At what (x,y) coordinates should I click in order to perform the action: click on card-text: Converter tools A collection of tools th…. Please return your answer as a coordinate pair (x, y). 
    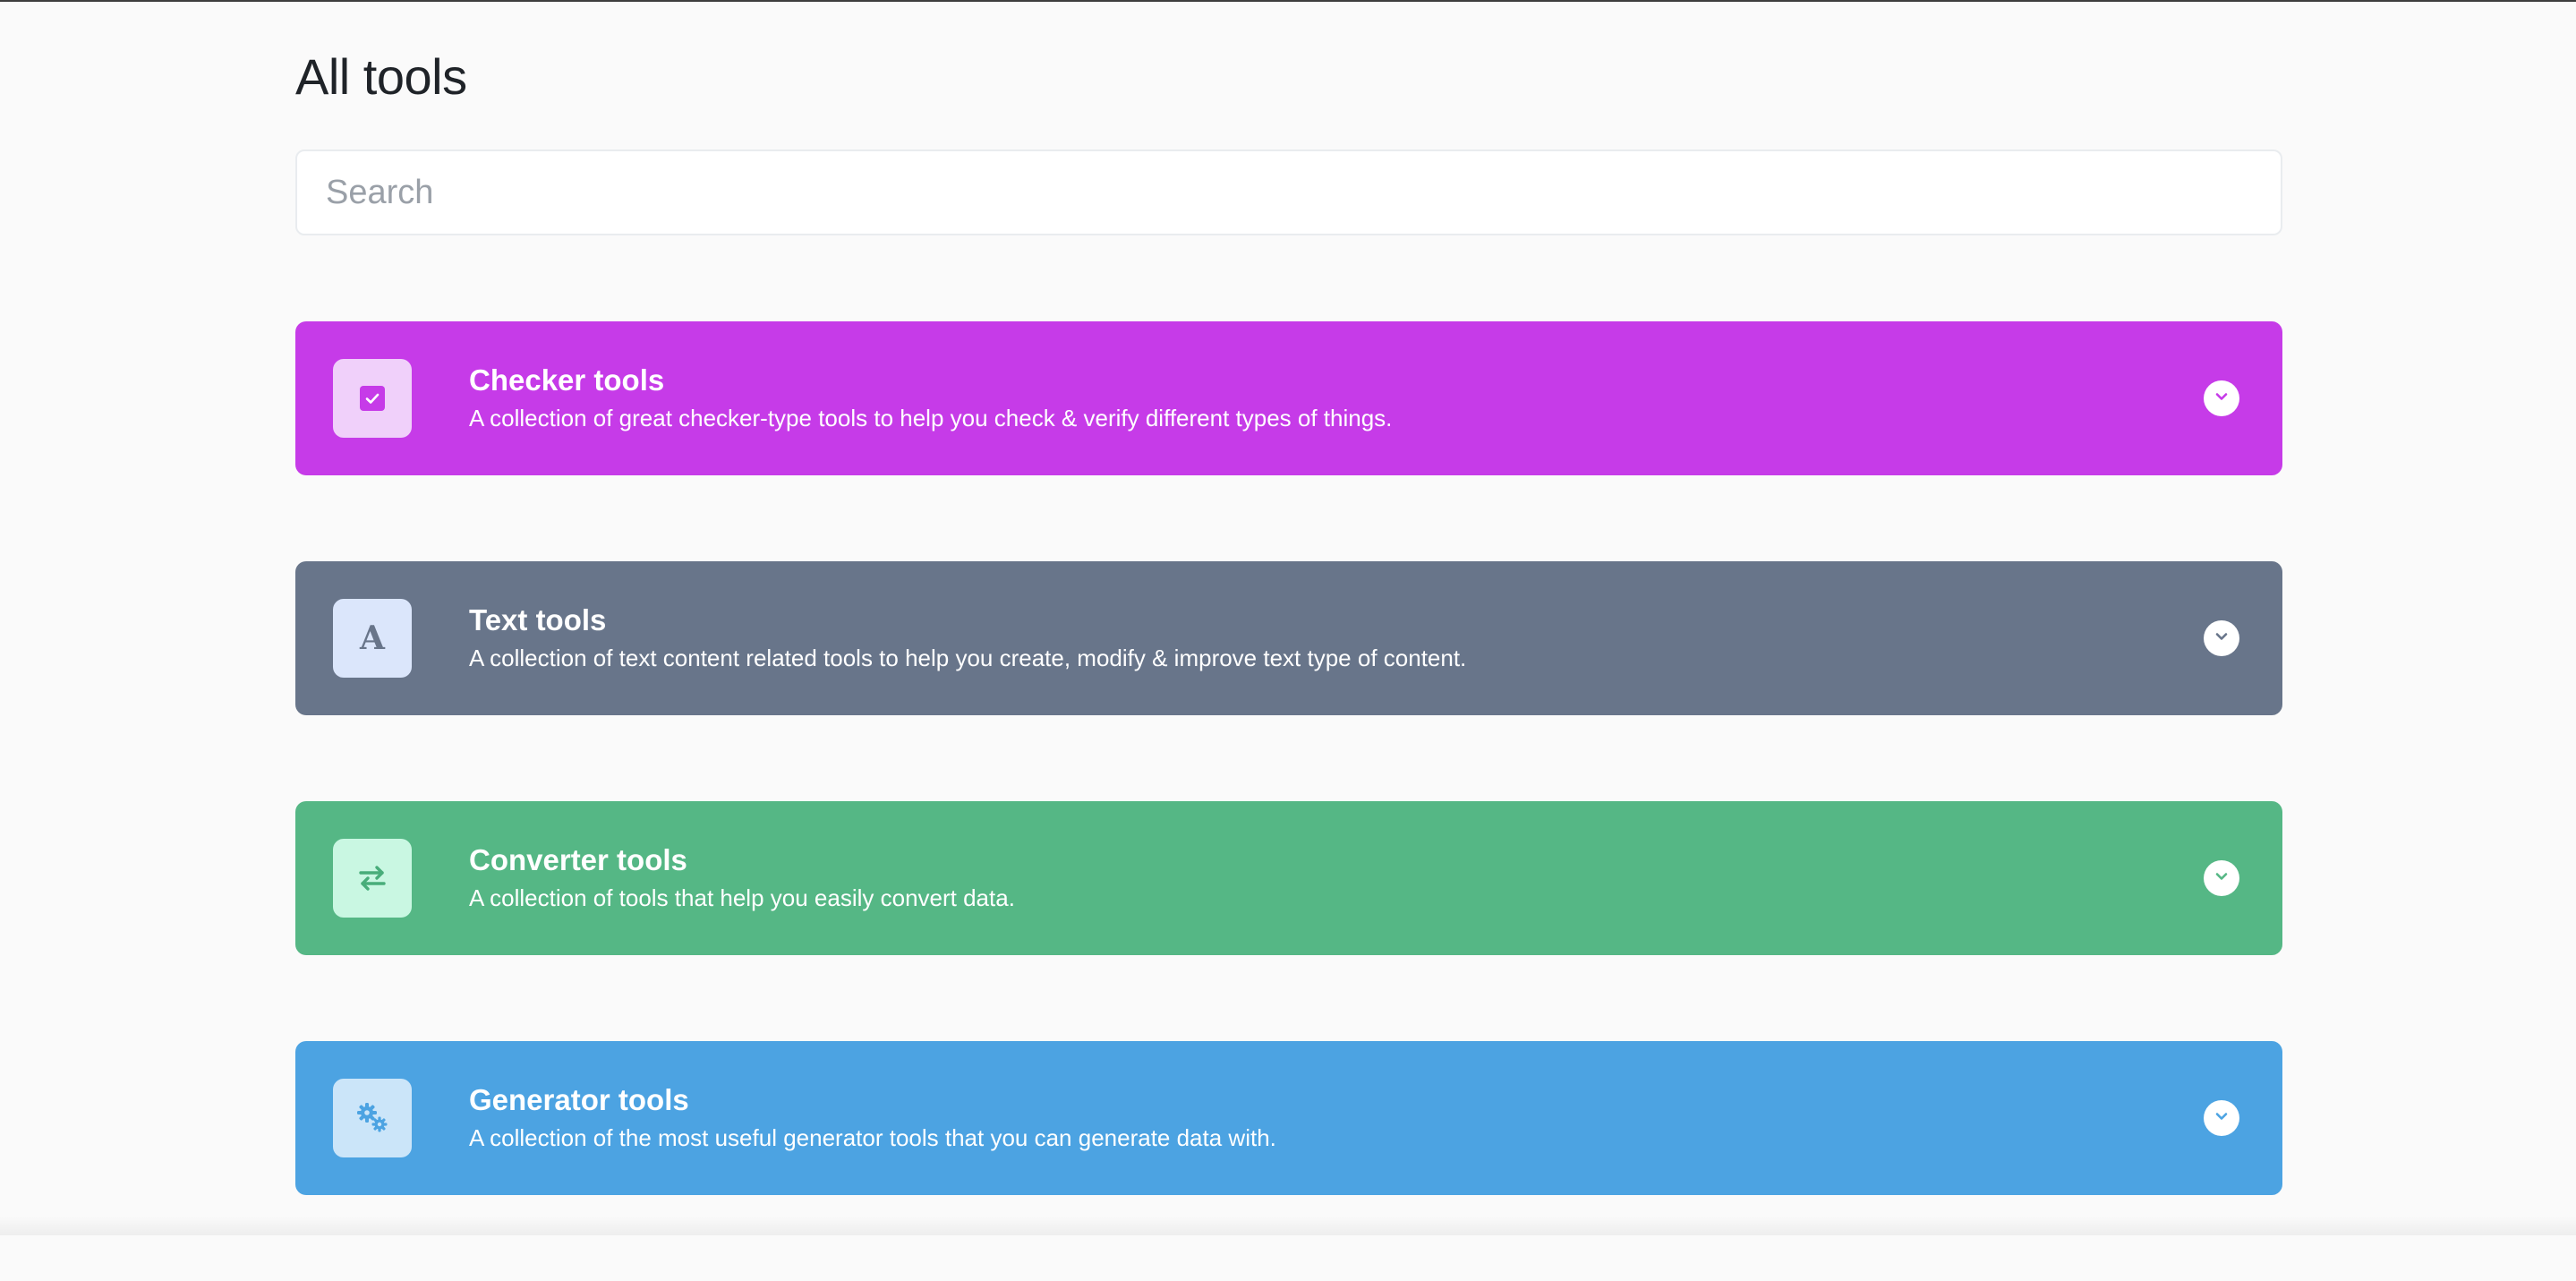
    Looking at the image, I should click on (1313, 878).